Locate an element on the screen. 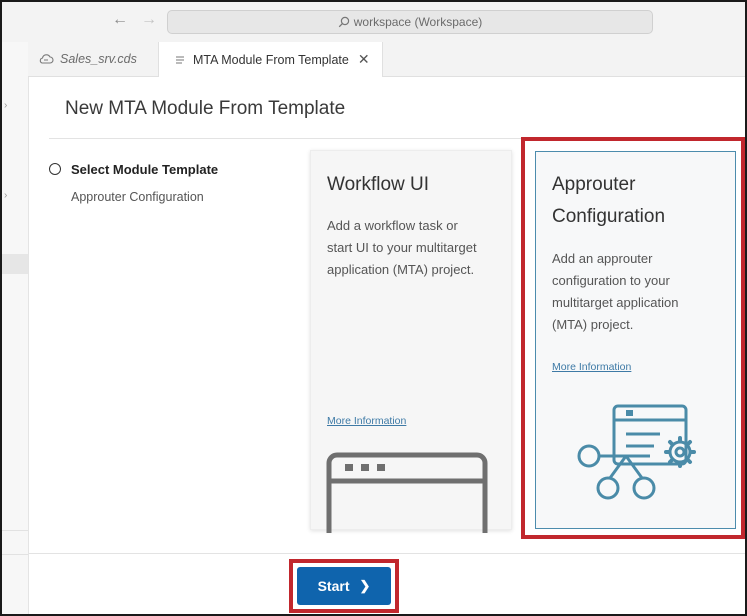  title-bar: ← → workspace (Workspace) is located at coordinates (373, 22).